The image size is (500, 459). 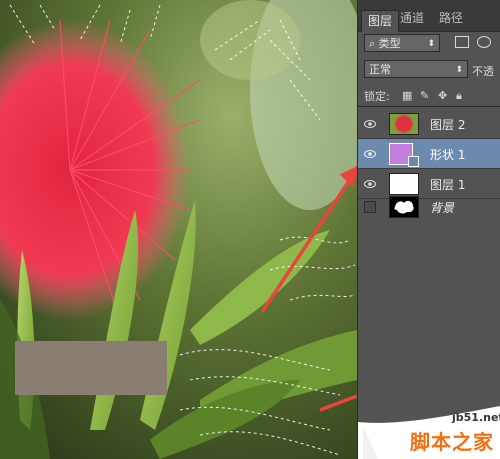 I want to click on layer-filter-row: ⌕ 类型 ⬍, so click(x=429, y=43).